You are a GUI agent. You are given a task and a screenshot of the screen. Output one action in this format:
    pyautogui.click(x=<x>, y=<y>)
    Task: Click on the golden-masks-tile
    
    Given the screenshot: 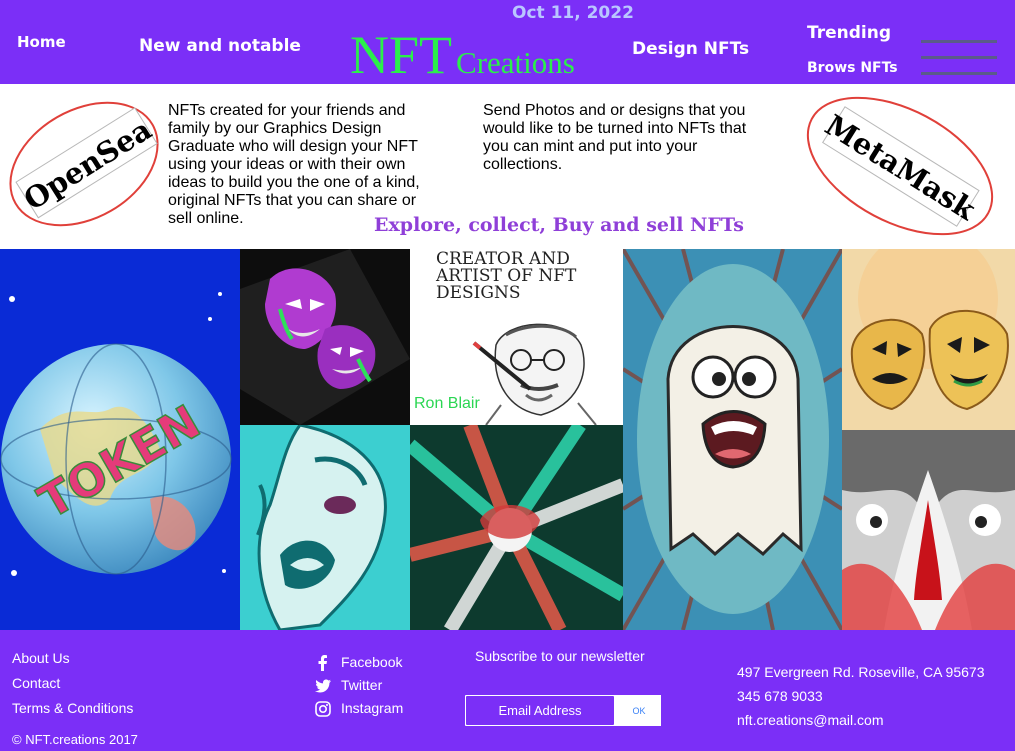 What is the action you would take?
    pyautogui.click(x=928, y=339)
    